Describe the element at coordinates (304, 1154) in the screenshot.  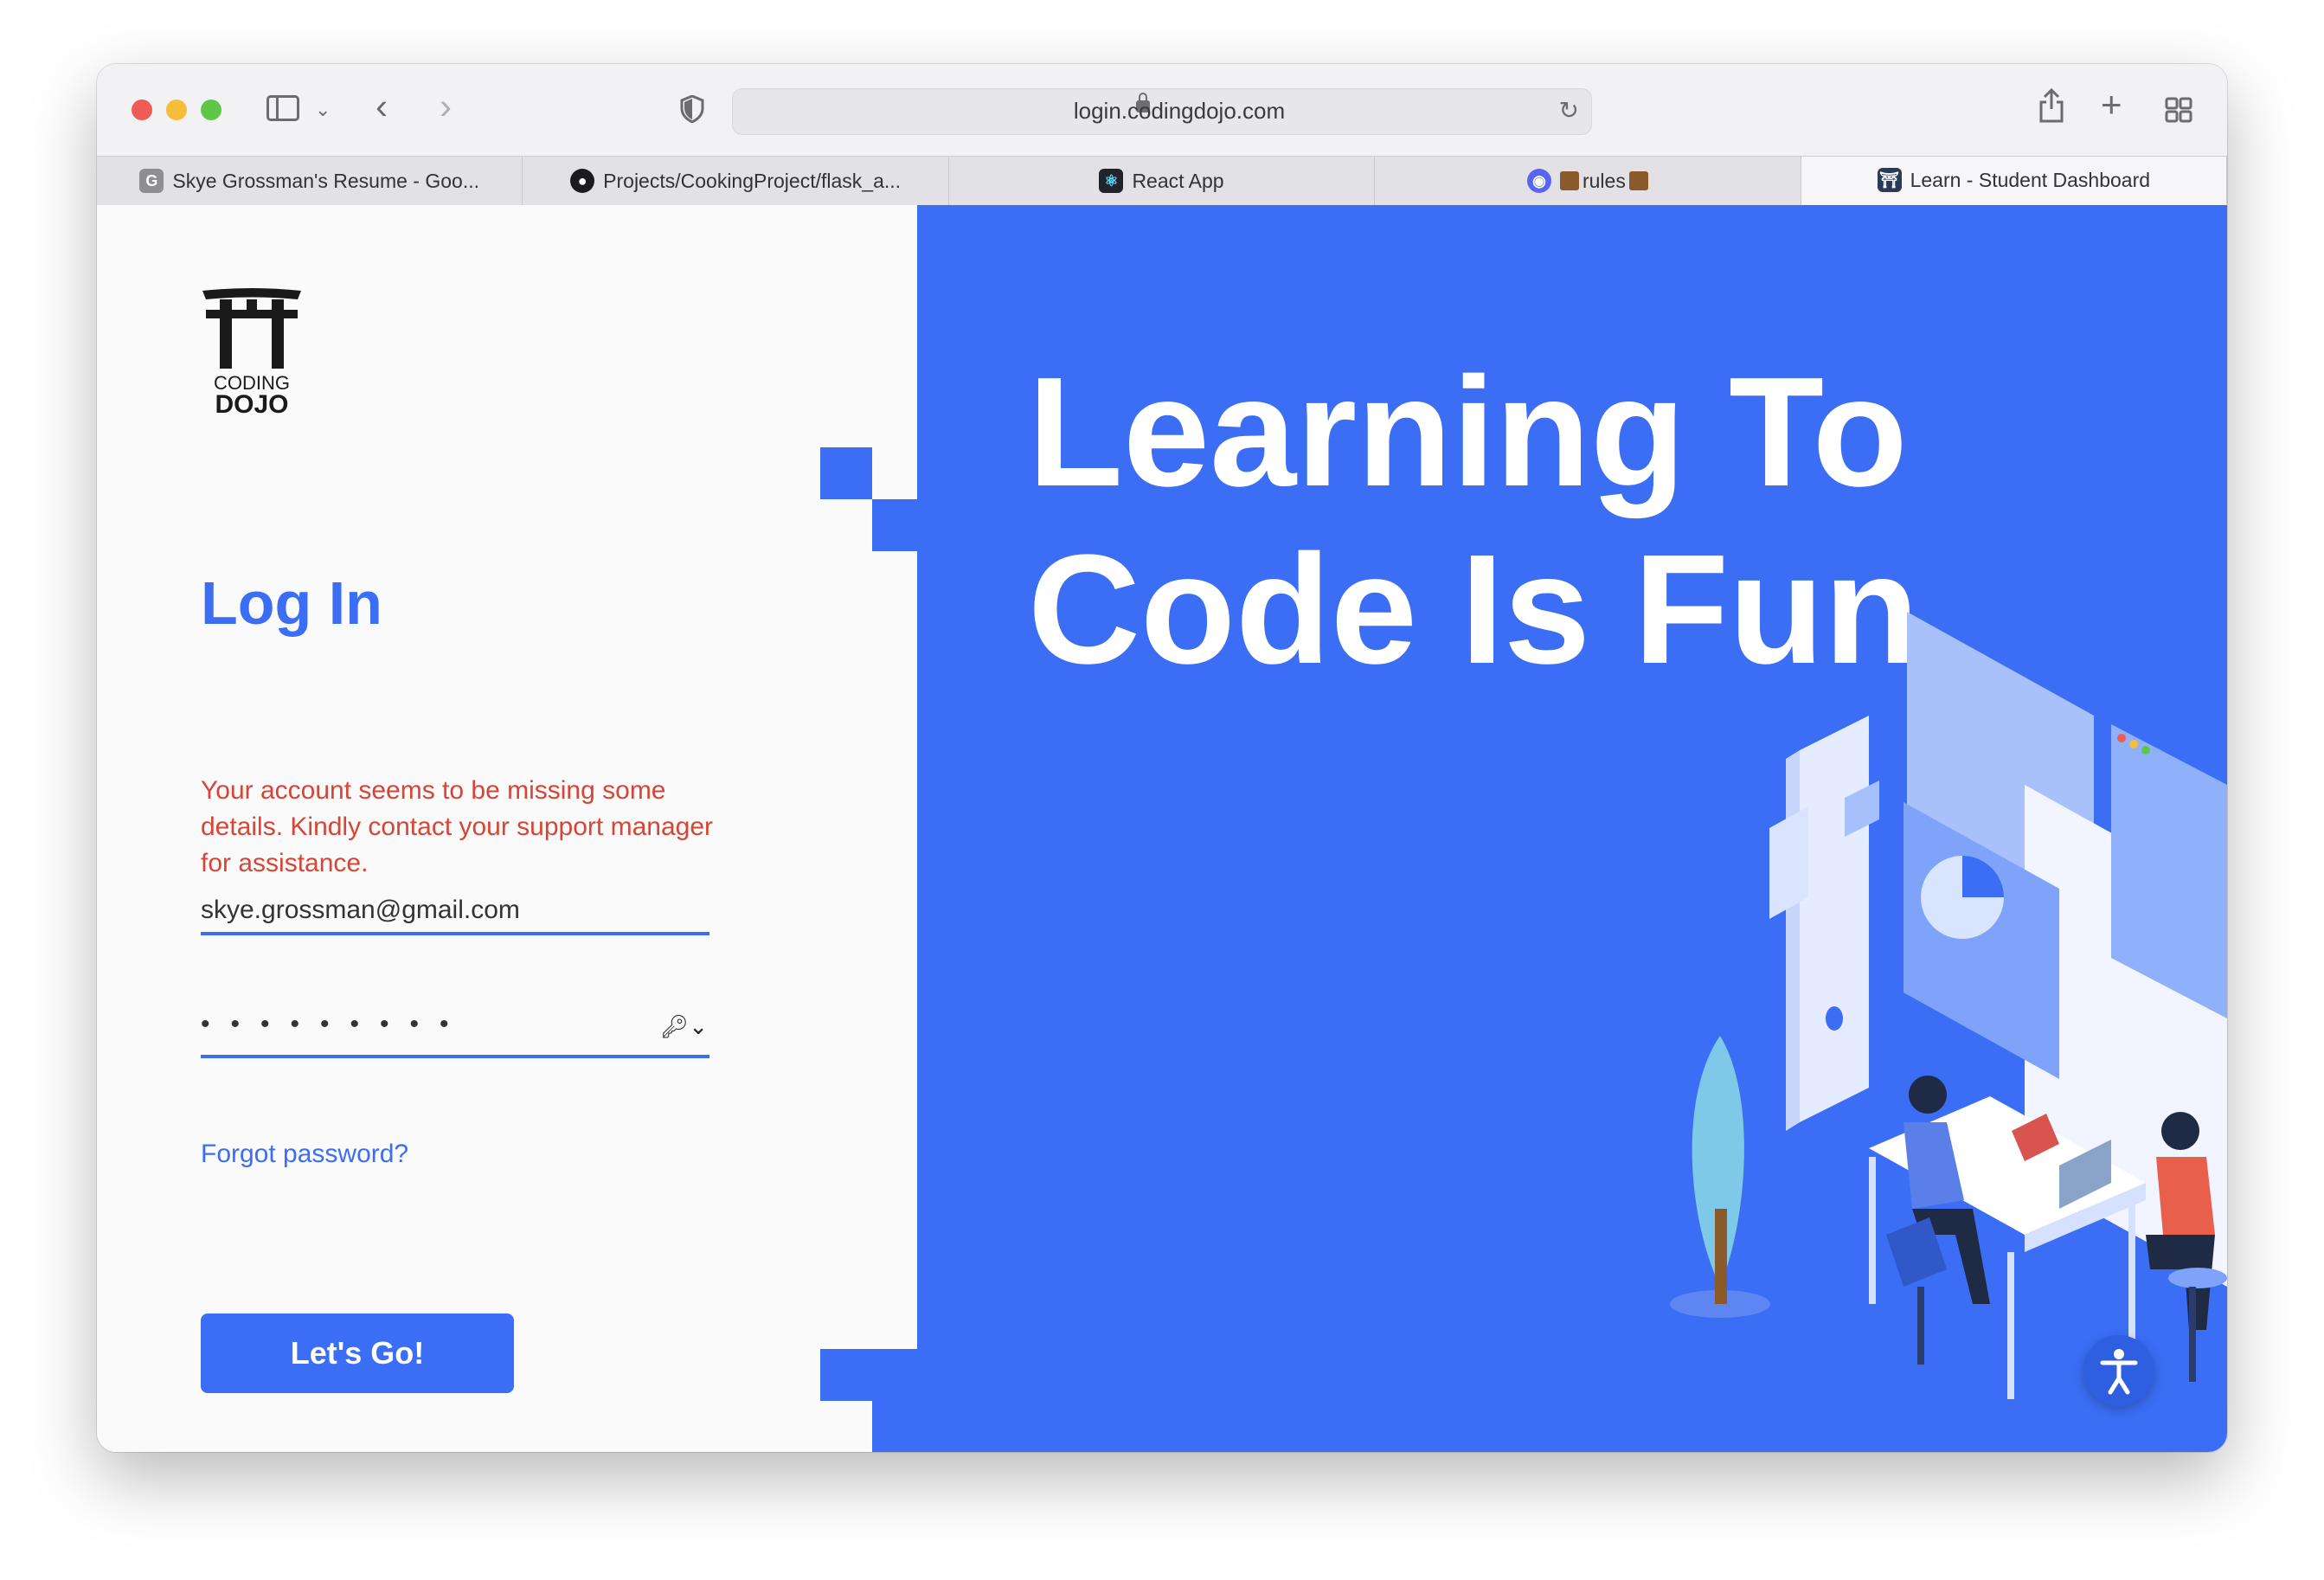
I see `forgot-password-link: Forgot password?` at that location.